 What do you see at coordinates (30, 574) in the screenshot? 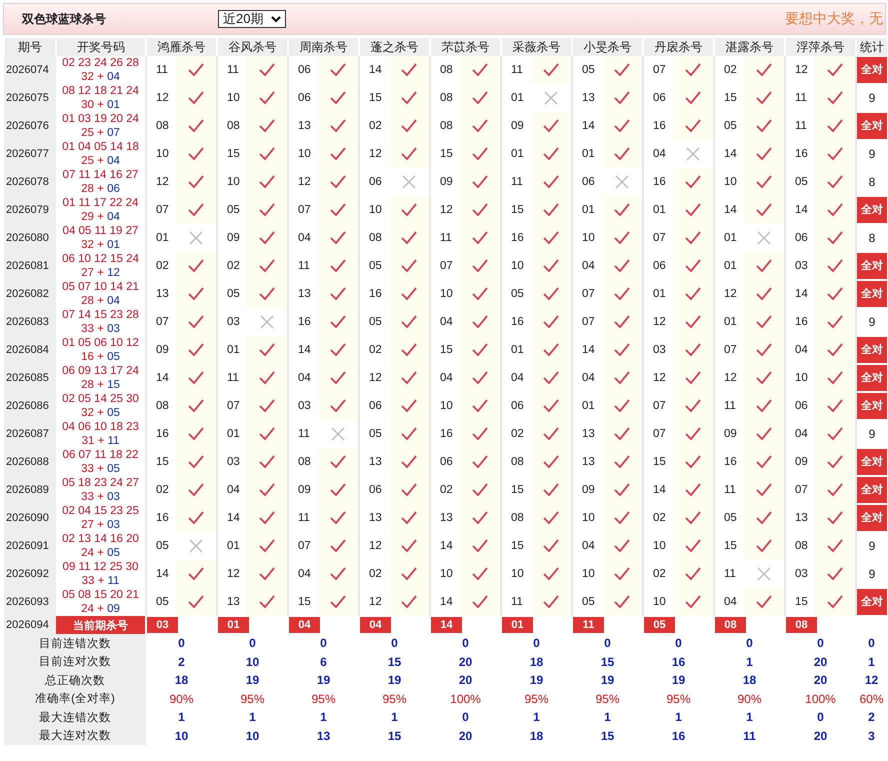
I see `period-cell: 2026092` at bounding box center [30, 574].